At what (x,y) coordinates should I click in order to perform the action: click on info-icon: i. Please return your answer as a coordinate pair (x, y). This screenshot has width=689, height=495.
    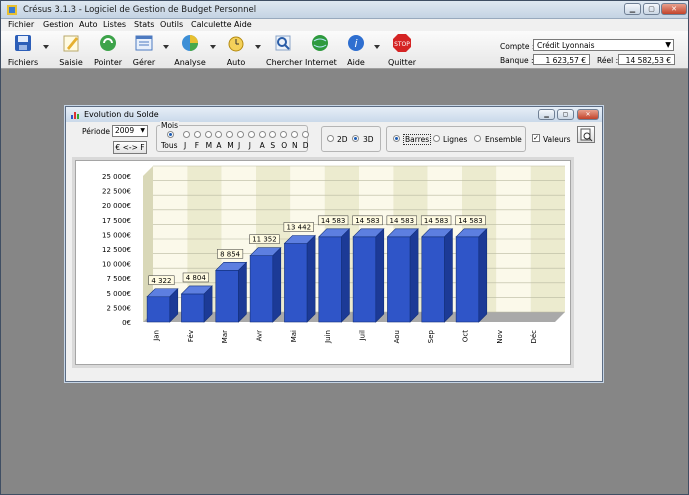
    Looking at the image, I should click on (356, 43).